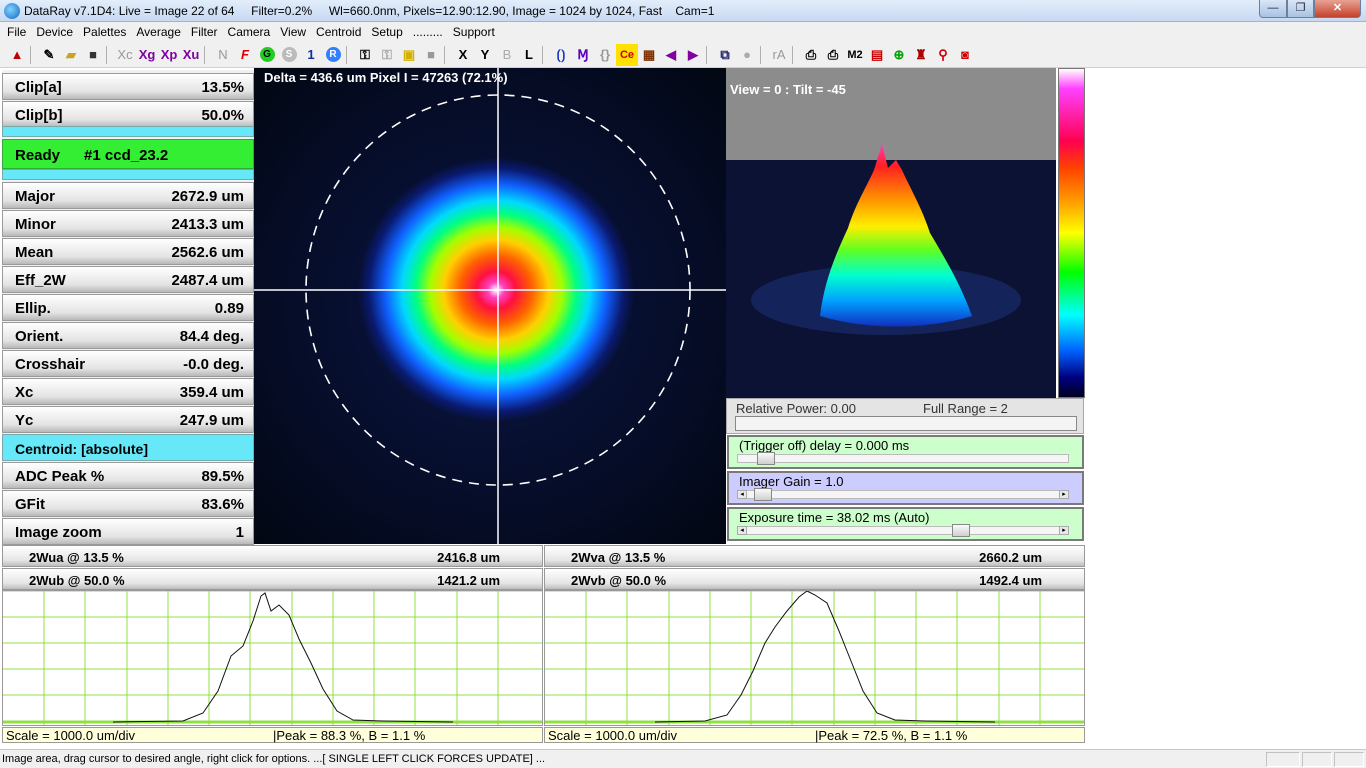 The height and width of the screenshot is (768, 1366). What do you see at coordinates (17, 55) in the screenshot?
I see `up-arrow-icon: ▲` at bounding box center [17, 55].